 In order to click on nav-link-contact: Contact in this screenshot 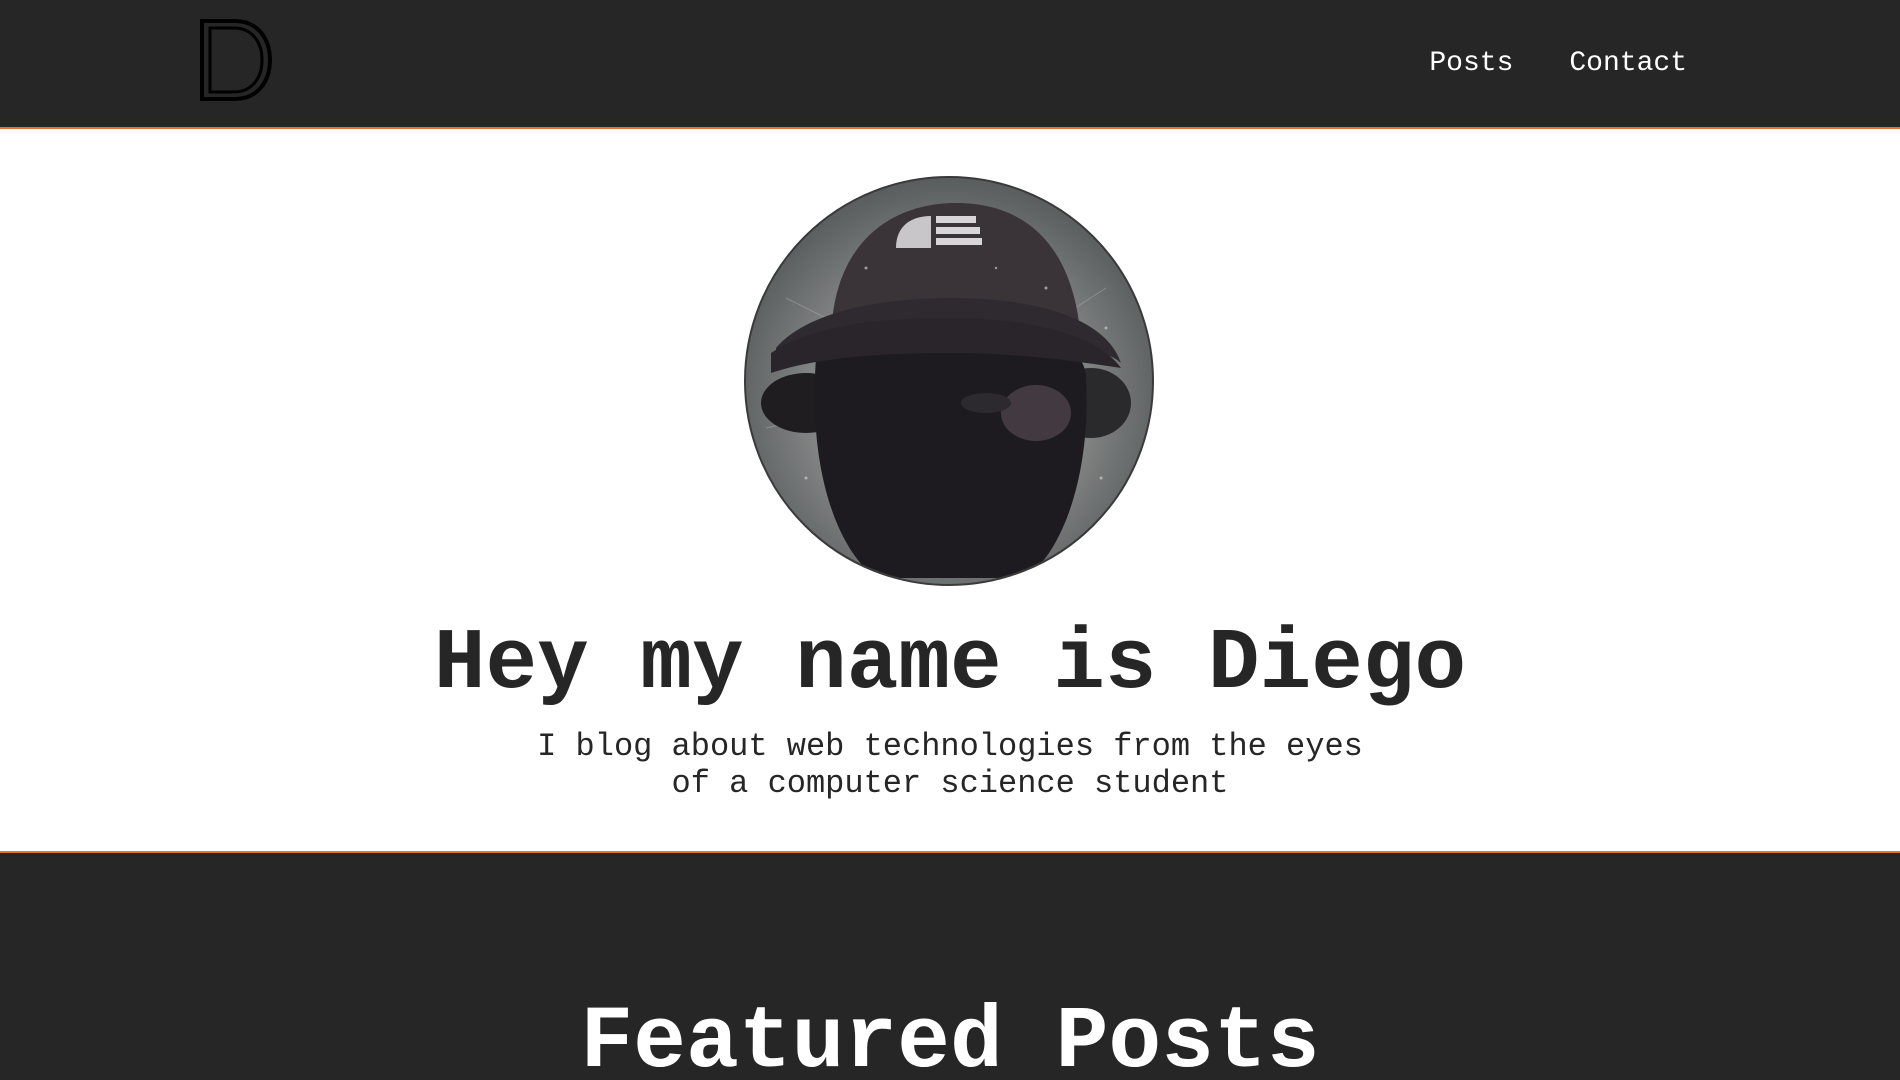, I will do `click(1628, 64)`.